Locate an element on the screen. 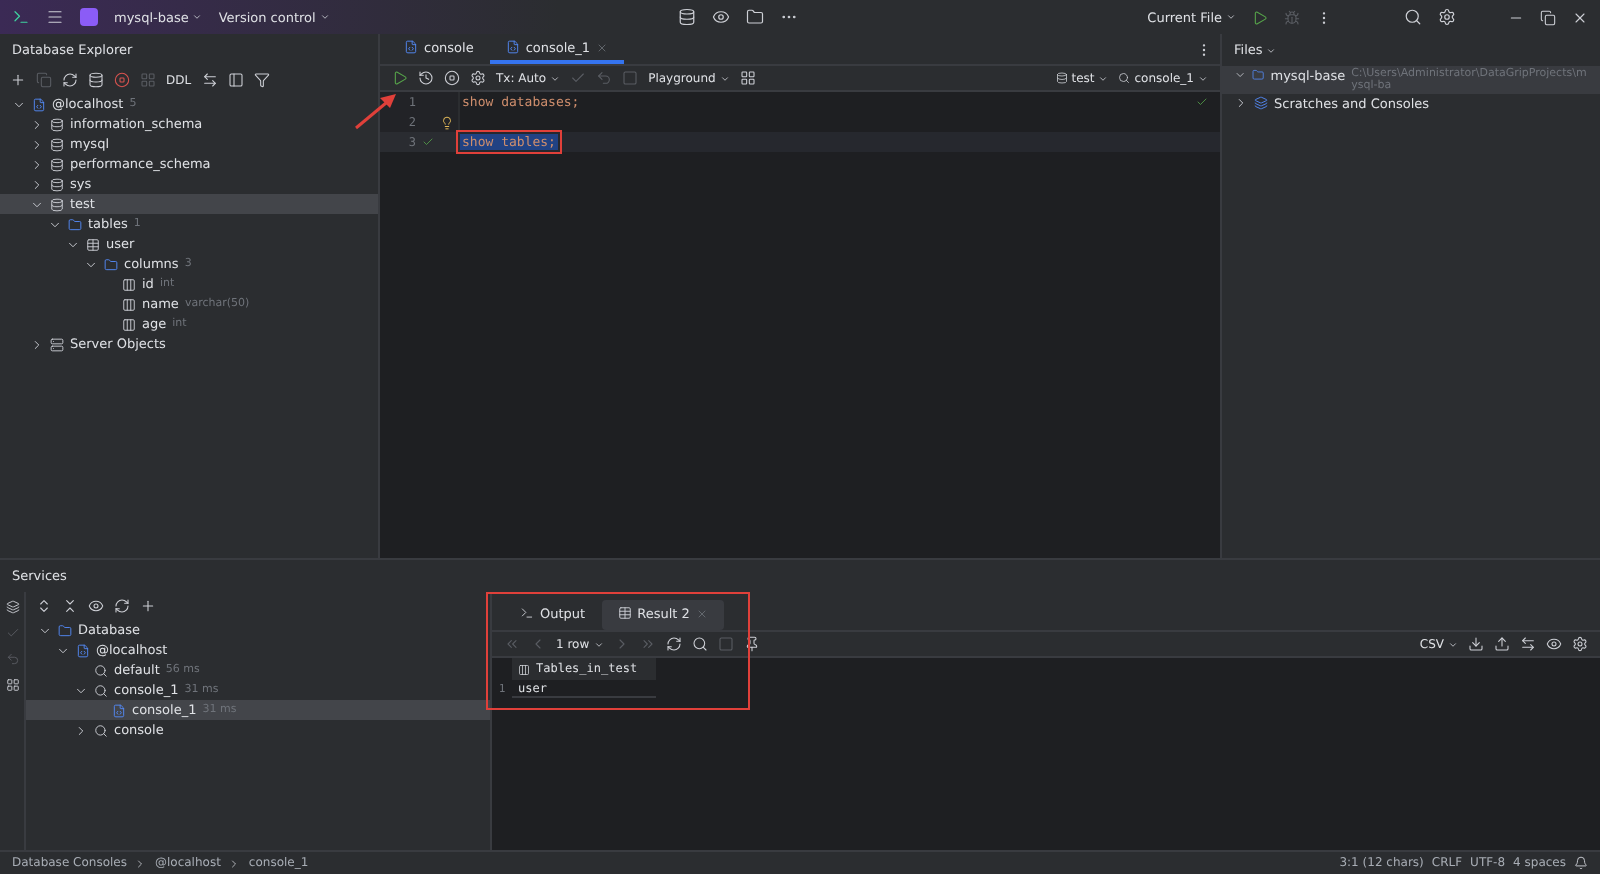 This screenshot has height=874, width=1600. app-logo-icon is located at coordinates (21, 17).